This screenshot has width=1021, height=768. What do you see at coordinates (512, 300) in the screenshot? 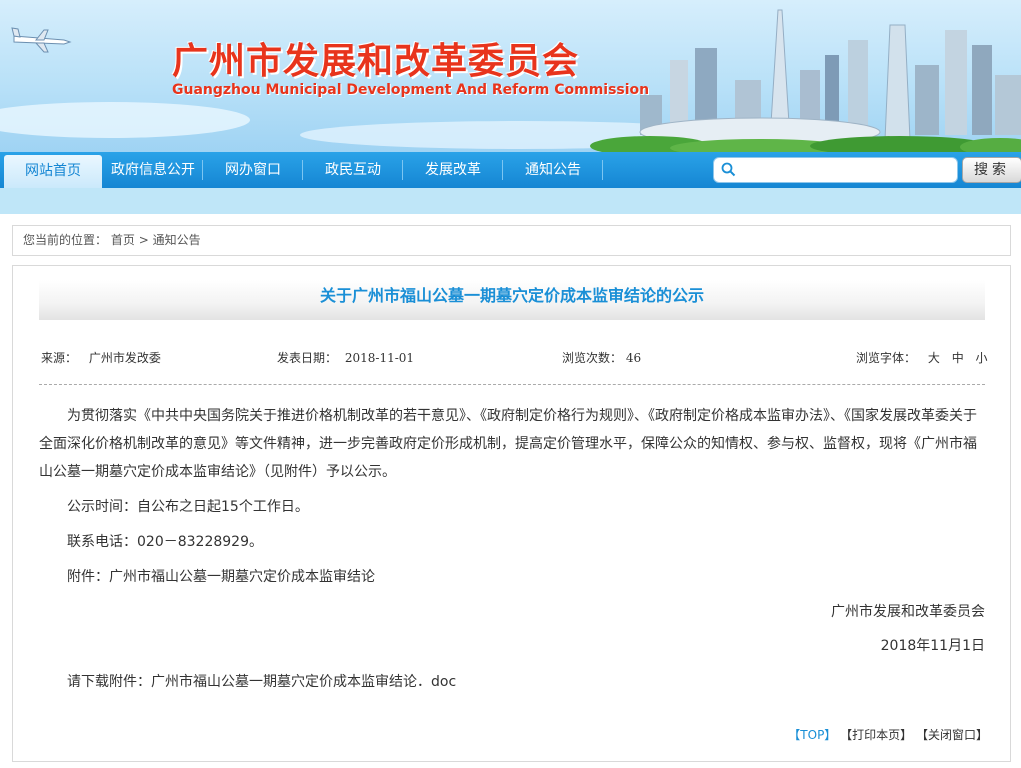
I see `article-title: 关于广州市福山公墓一期墓穴定价成本监审结论的公示` at bounding box center [512, 300].